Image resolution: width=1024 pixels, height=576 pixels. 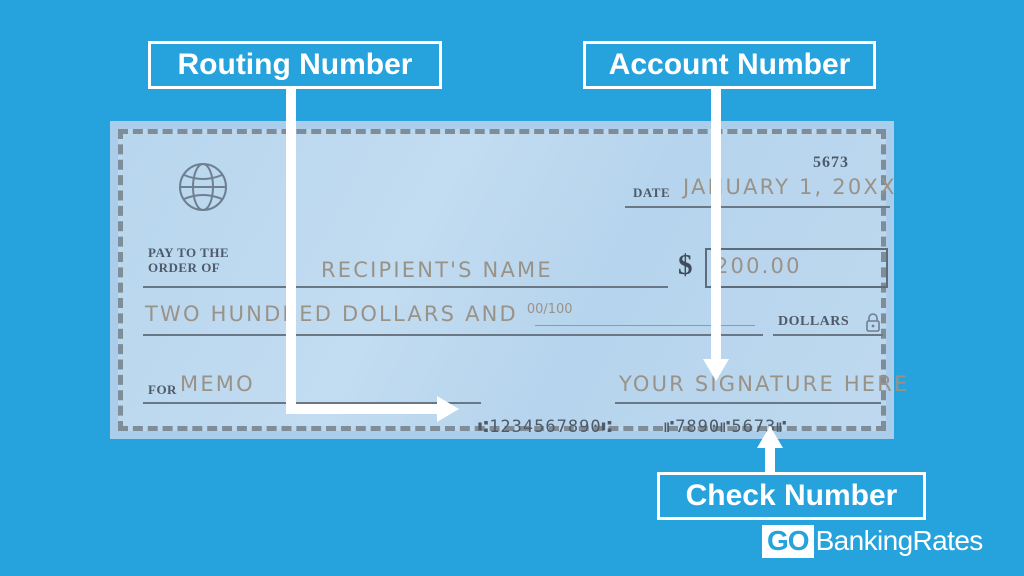 I want to click on pay-to-label-line2: ORDER OF, so click(x=184, y=267).